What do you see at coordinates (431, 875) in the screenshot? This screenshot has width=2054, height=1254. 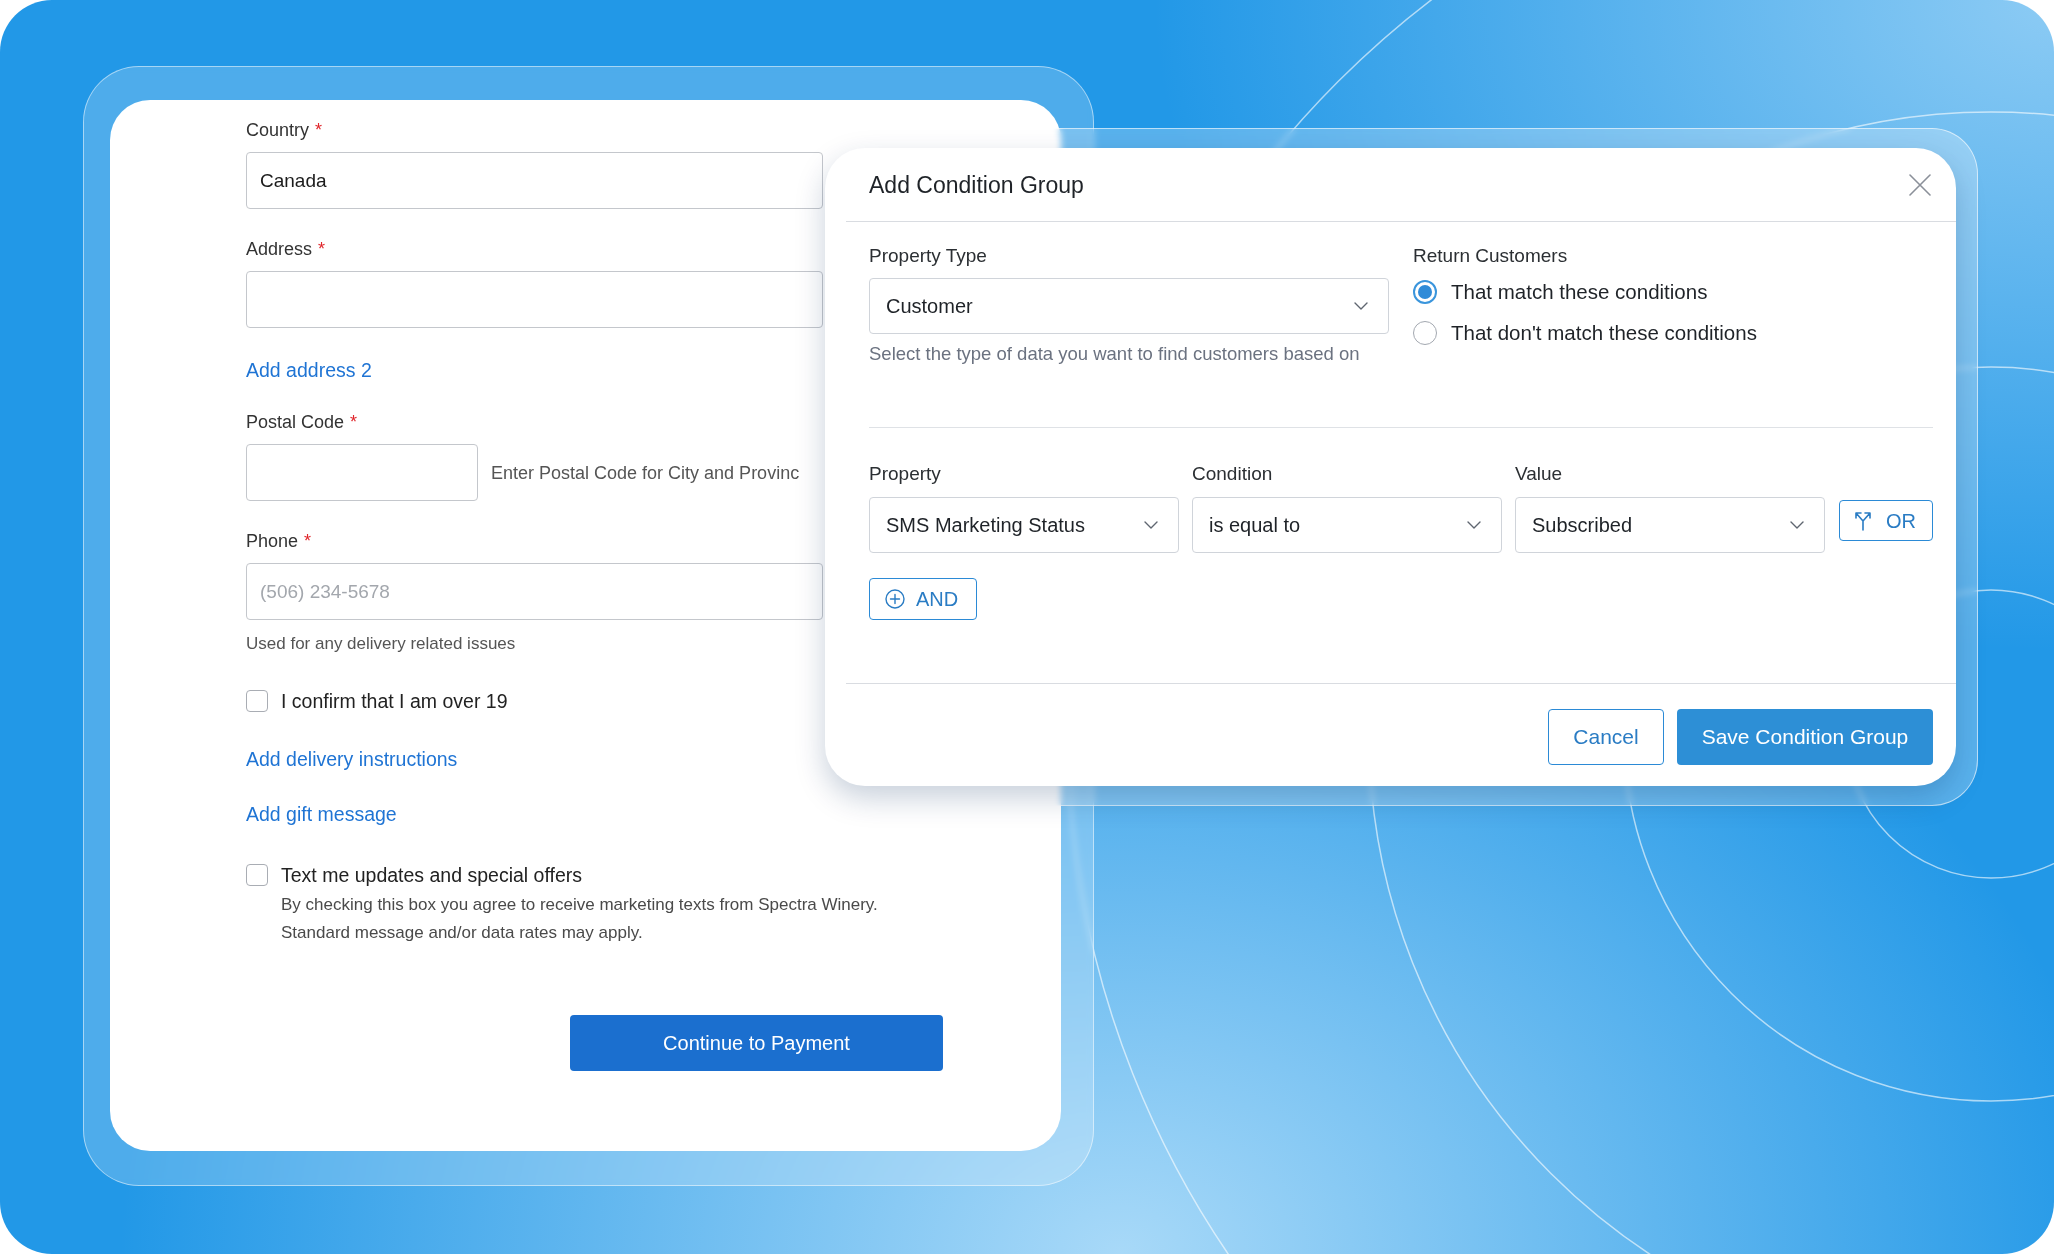 I see `checkbox-label: Text me updates and special offers` at bounding box center [431, 875].